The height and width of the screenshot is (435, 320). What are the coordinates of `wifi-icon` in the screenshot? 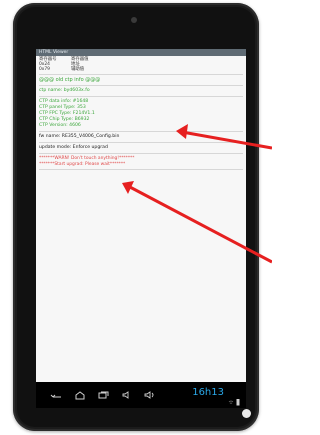 It's located at (231, 399).